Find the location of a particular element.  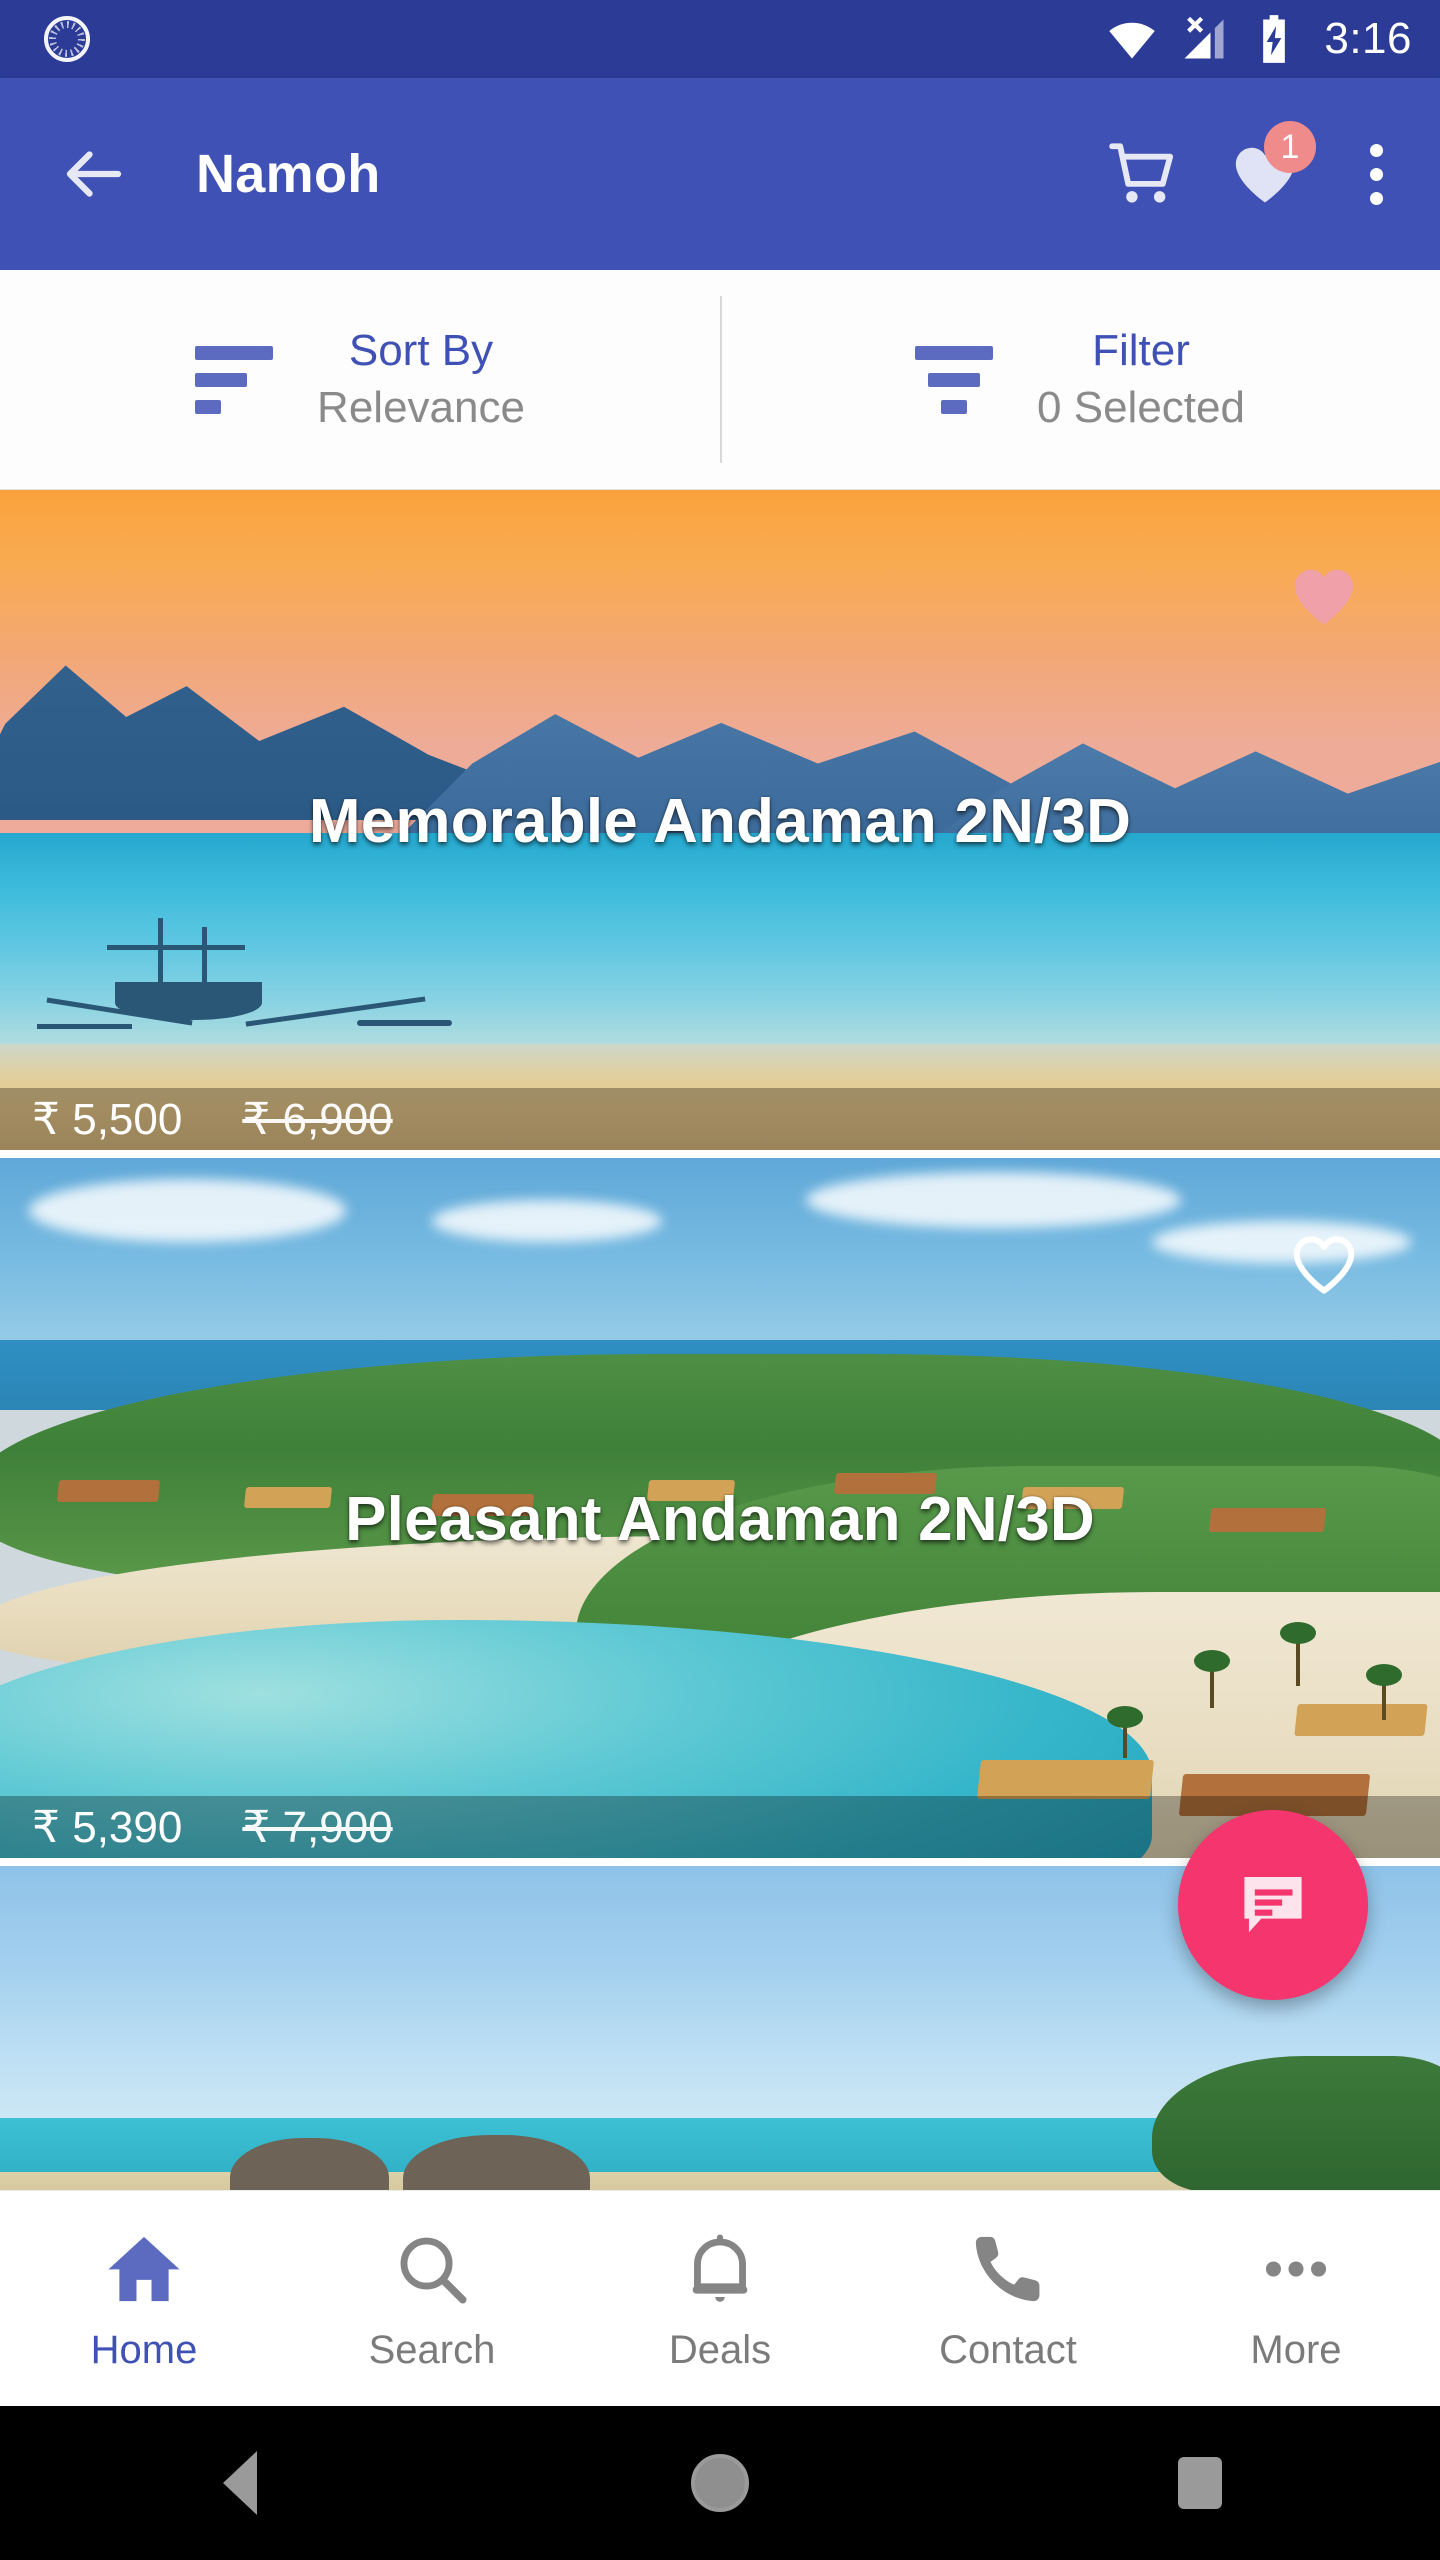

chat-fab-button is located at coordinates (1273, 1905).